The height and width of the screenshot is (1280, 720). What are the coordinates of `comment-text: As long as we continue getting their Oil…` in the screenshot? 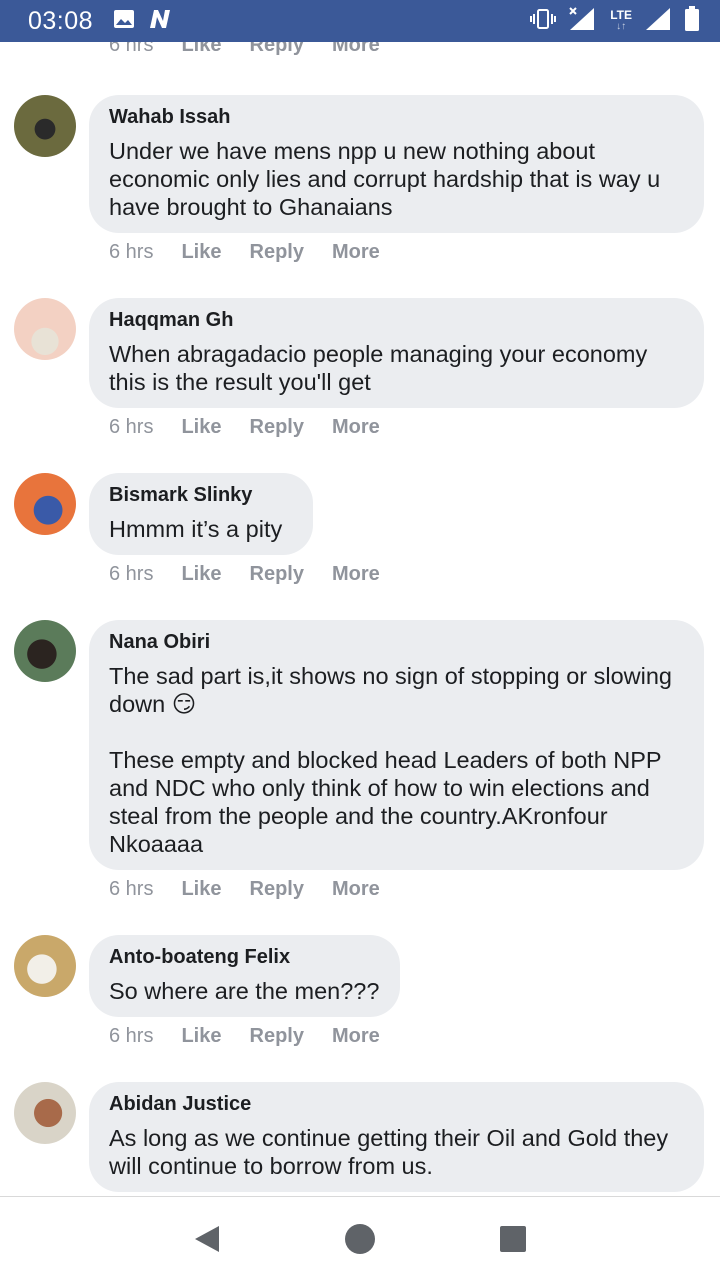 It's located at (389, 1152).